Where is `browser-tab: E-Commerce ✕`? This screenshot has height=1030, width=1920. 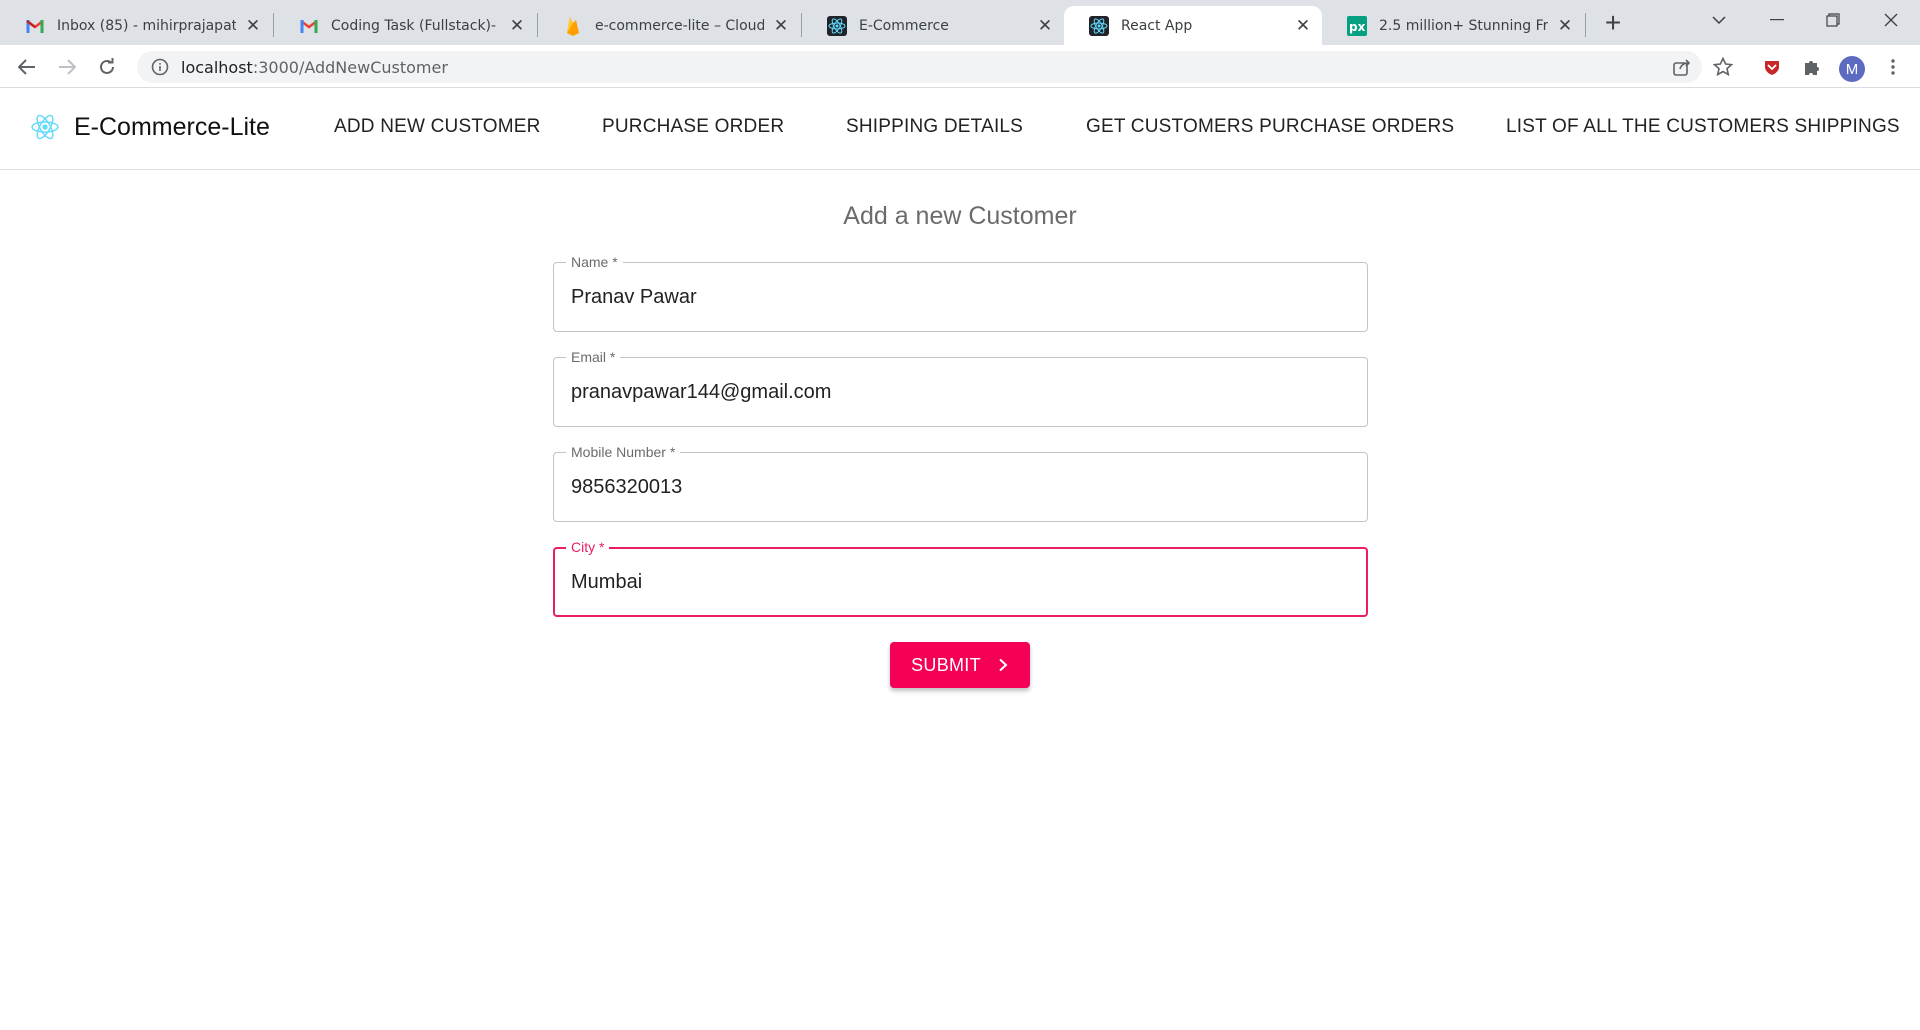 browser-tab: E-Commerce ✕ is located at coordinates (933, 25).